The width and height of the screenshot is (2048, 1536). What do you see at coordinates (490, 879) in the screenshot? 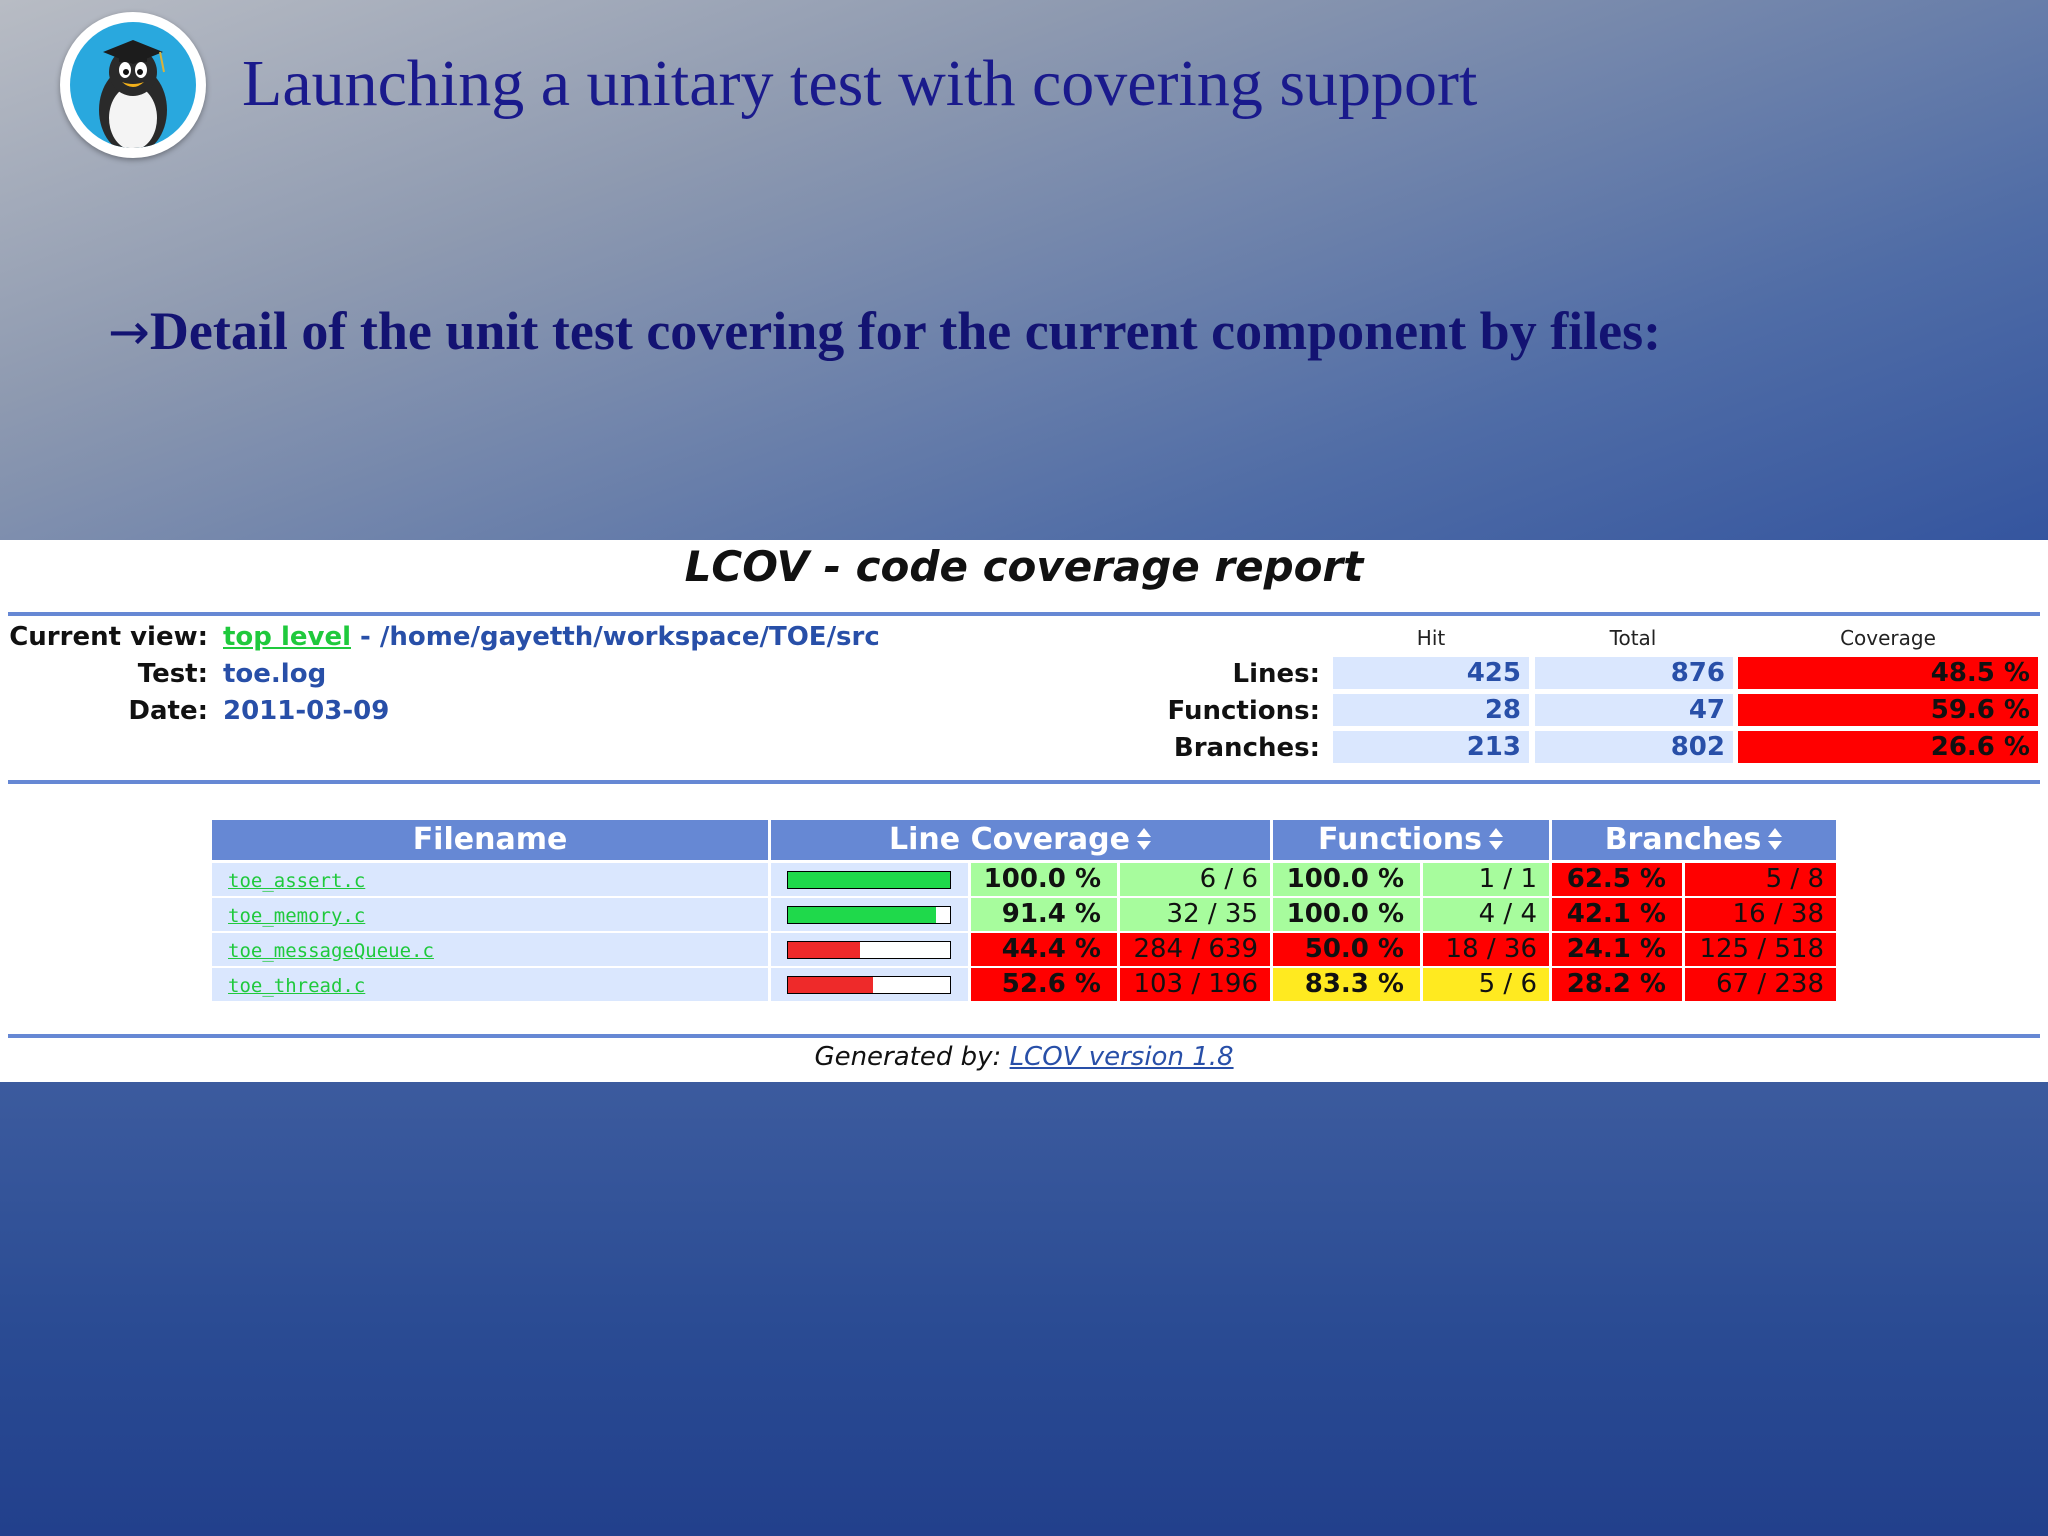
I see `filename-cell: toe_assert.c` at bounding box center [490, 879].